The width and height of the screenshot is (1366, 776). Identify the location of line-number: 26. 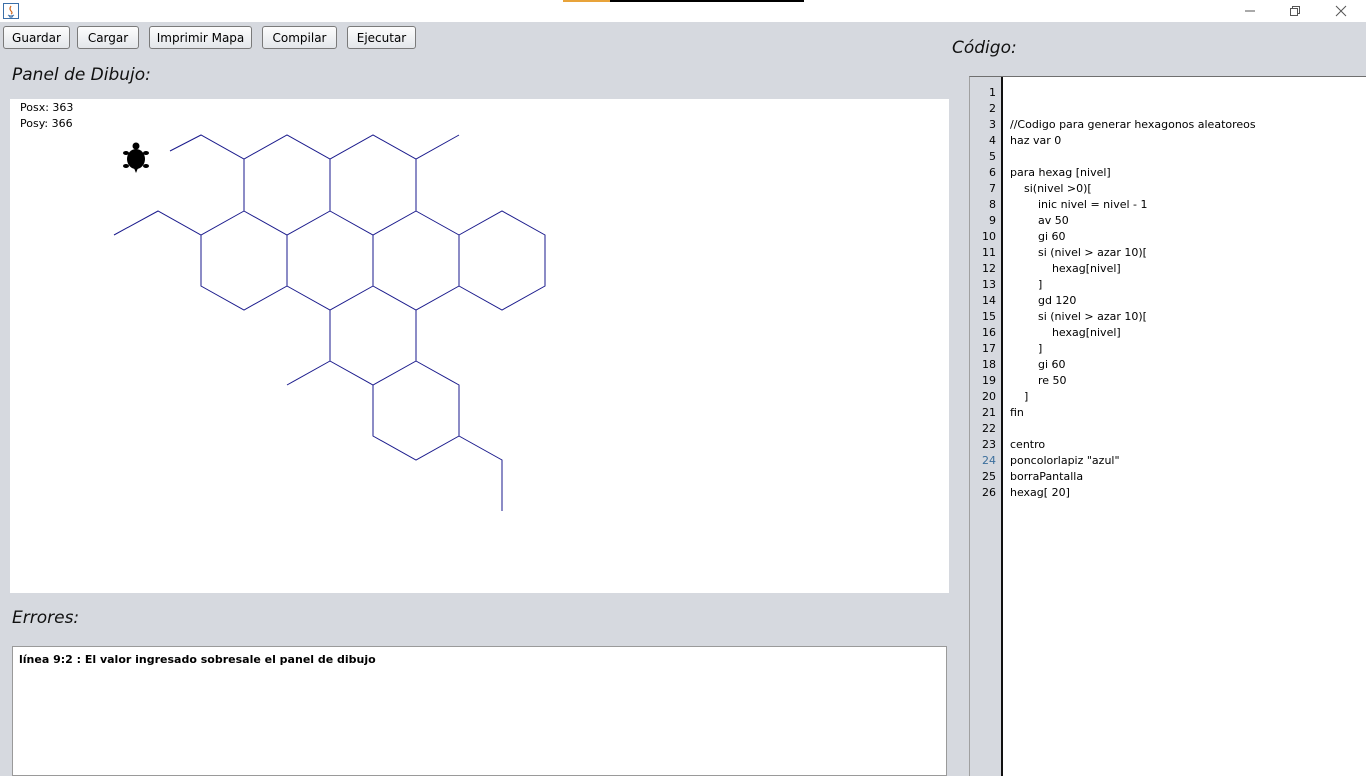
(989, 492).